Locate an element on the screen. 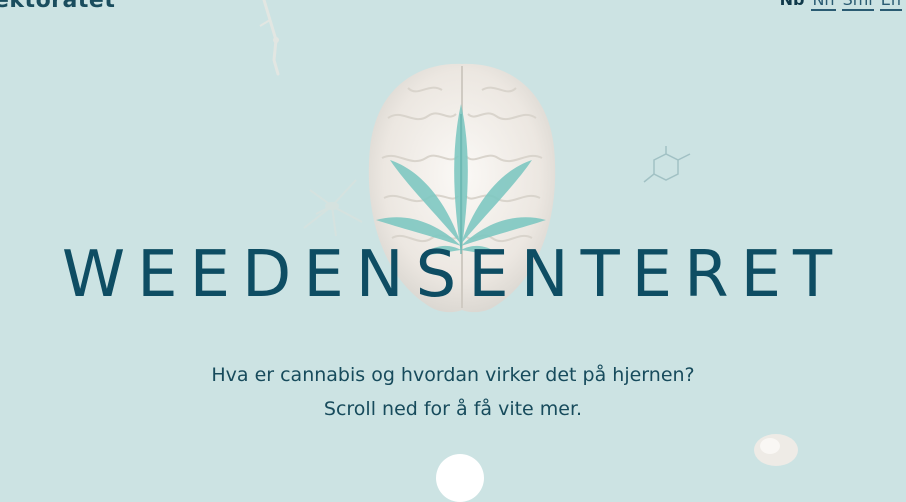 Image resolution: width=906 pixels, height=502 pixels. subtitle-line-2: Scroll ned for å få vite mer. is located at coordinates (453, 409).